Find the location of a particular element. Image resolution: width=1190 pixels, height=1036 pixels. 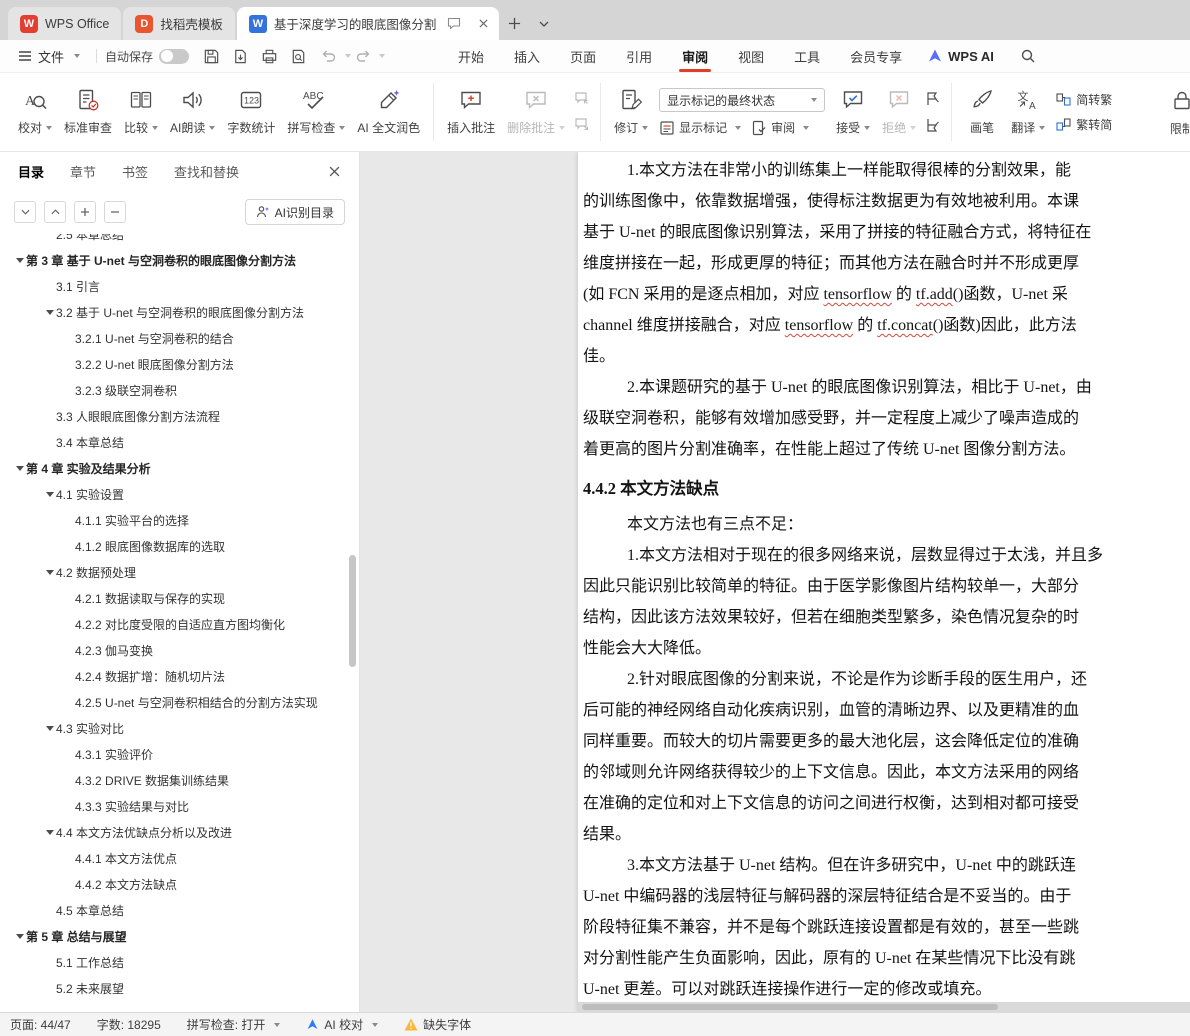

save-icon is located at coordinates (211, 56).